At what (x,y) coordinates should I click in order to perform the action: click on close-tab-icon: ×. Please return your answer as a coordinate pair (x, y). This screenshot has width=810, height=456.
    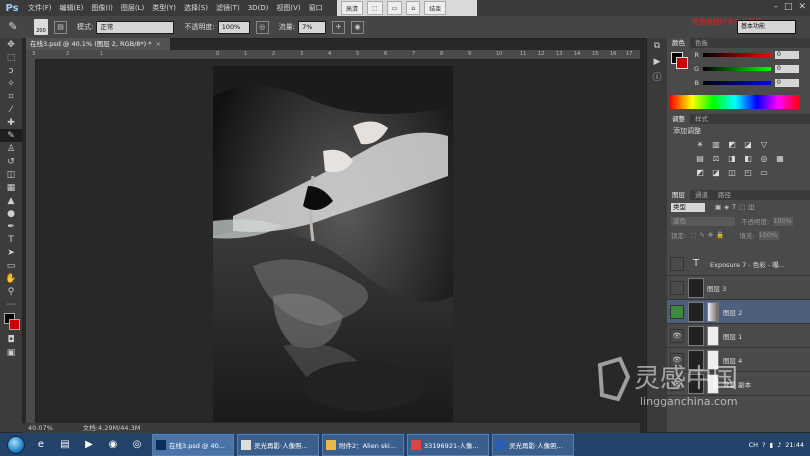
    Looking at the image, I should click on (158, 44).